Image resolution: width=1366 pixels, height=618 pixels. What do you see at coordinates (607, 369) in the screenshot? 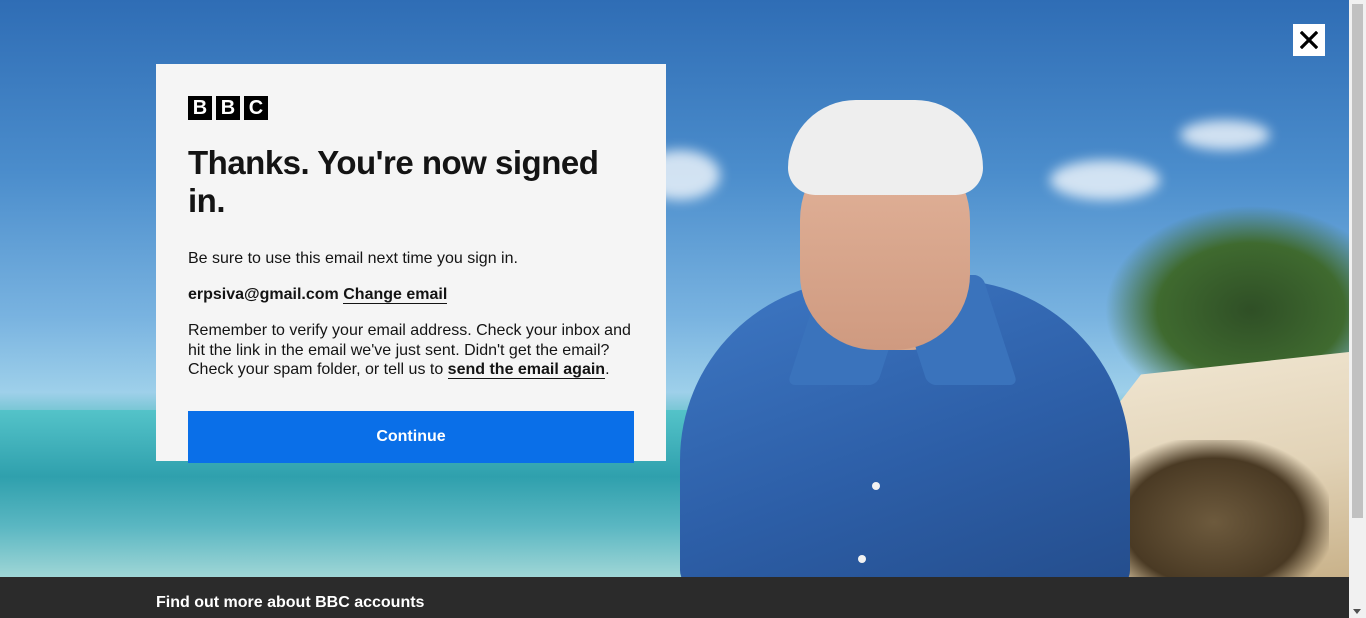
I see `verify-text-end: .` at bounding box center [607, 369].